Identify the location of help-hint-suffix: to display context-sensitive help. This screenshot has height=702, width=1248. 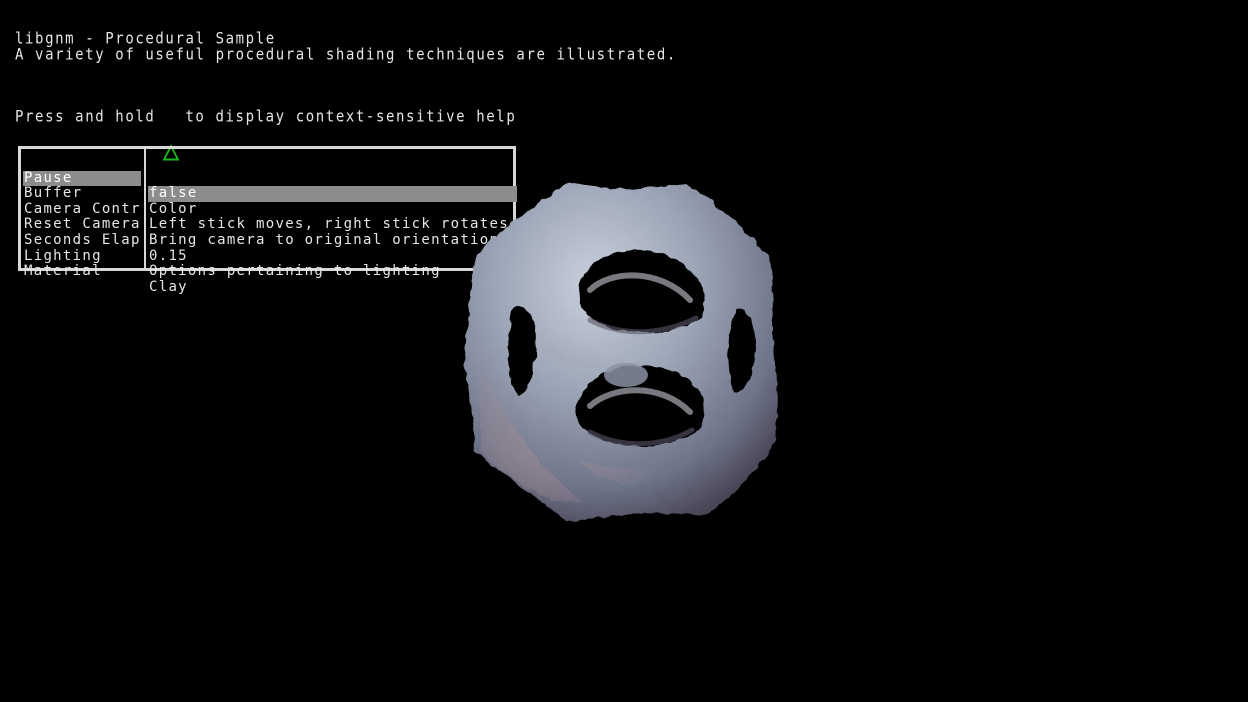
(351, 117).